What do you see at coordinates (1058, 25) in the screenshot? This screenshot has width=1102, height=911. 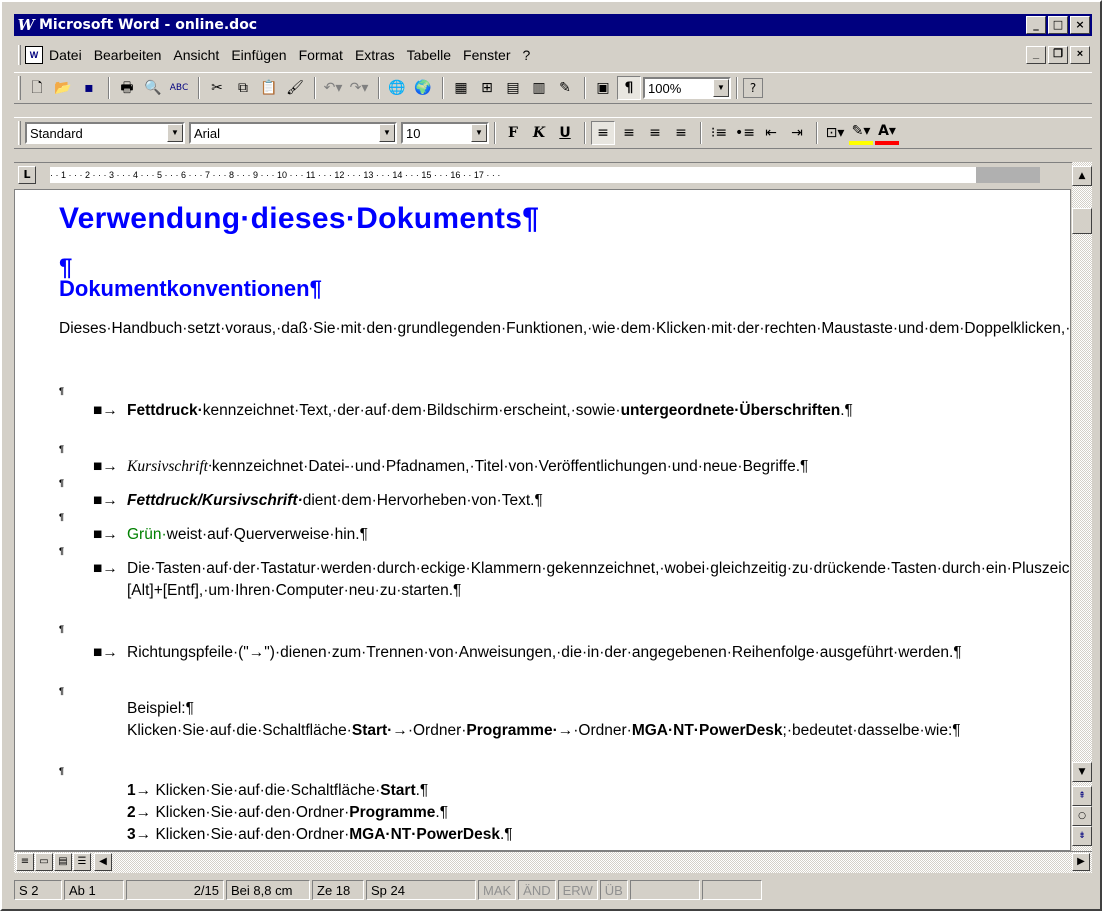 I see `maximize-button: □` at bounding box center [1058, 25].